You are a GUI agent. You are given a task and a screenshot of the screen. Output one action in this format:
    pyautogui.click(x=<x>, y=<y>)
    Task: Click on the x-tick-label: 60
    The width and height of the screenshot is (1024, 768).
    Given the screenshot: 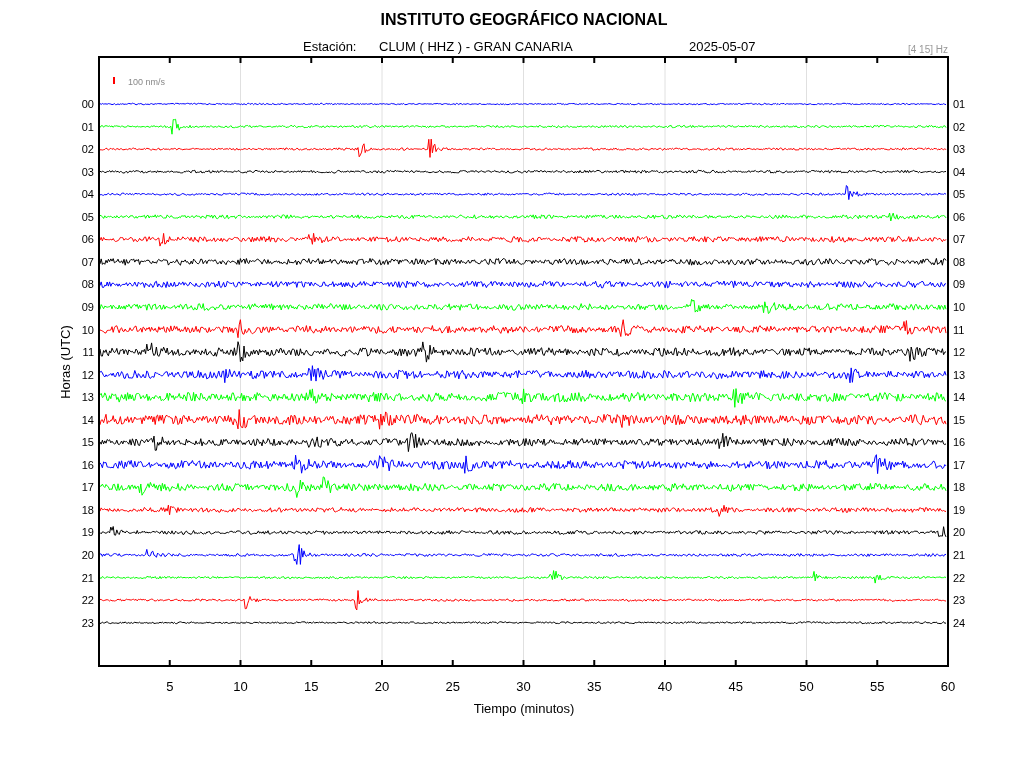 What is the action you would take?
    pyautogui.click(x=948, y=686)
    